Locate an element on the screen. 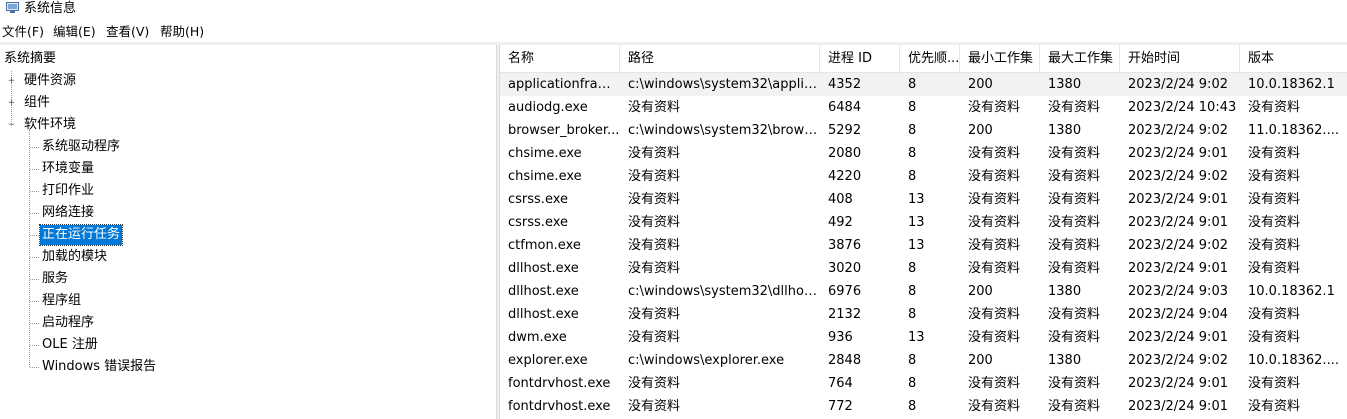 This screenshot has width=1347, height=419. column-header-pid: 进程 ID is located at coordinates (860, 58).